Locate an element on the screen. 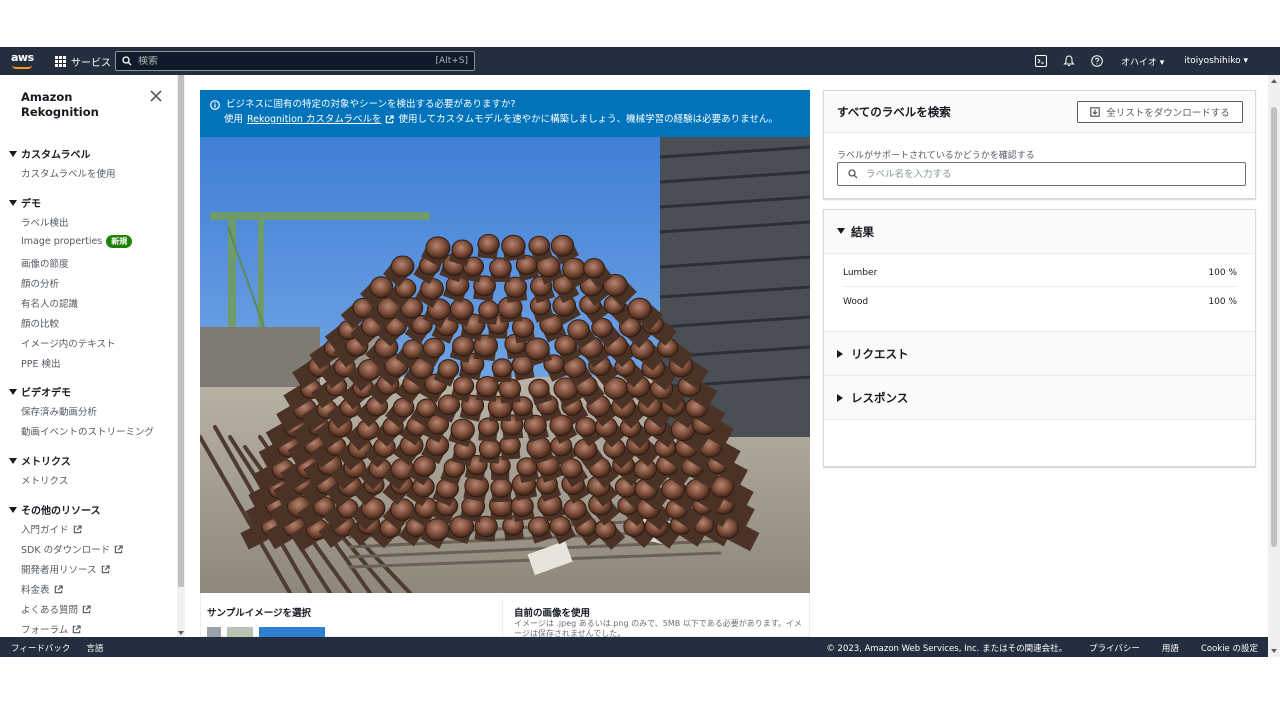  sample-thumbnails is located at coordinates (266, 632).